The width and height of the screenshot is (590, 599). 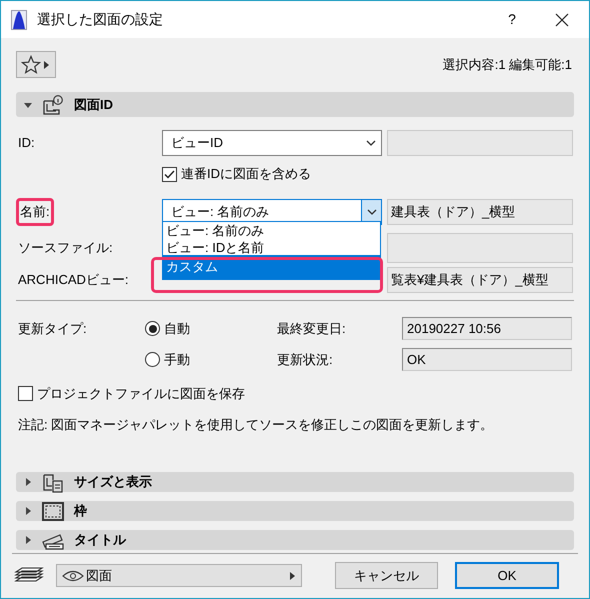 I want to click on checkmark-icon, so click(x=169, y=174).